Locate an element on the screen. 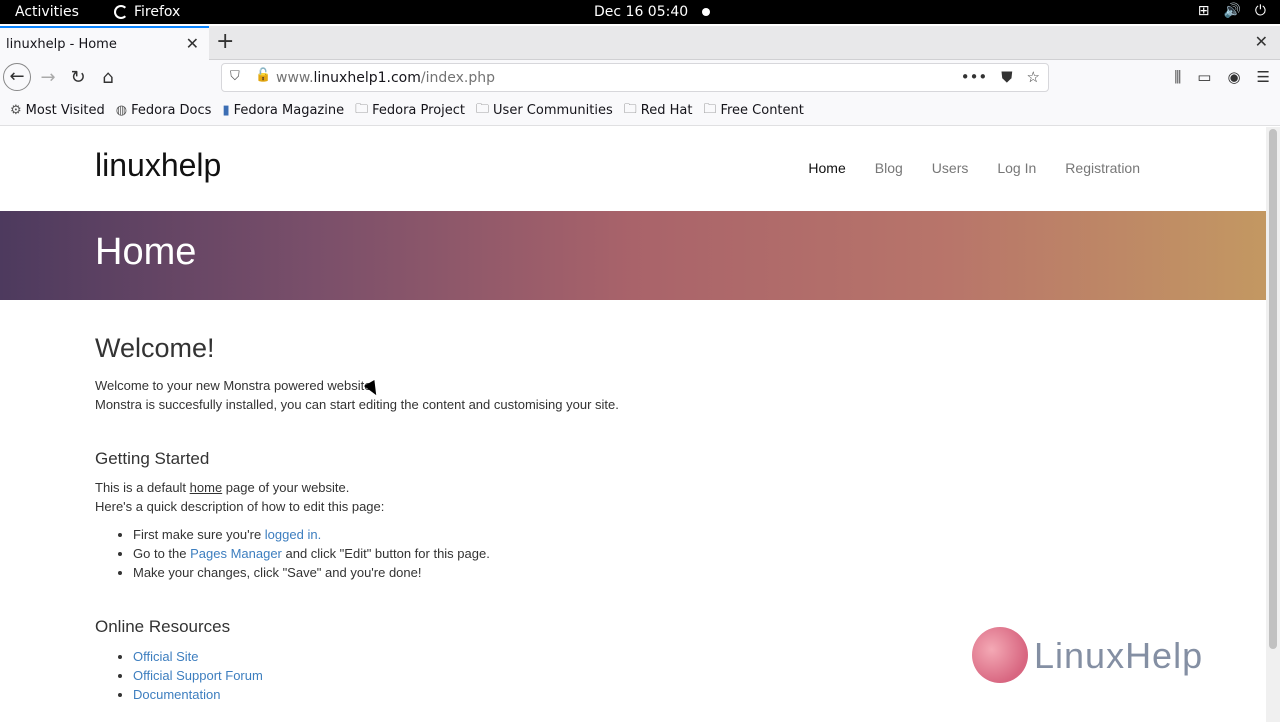  close-window-icon: ✕ is located at coordinates (1261, 42).